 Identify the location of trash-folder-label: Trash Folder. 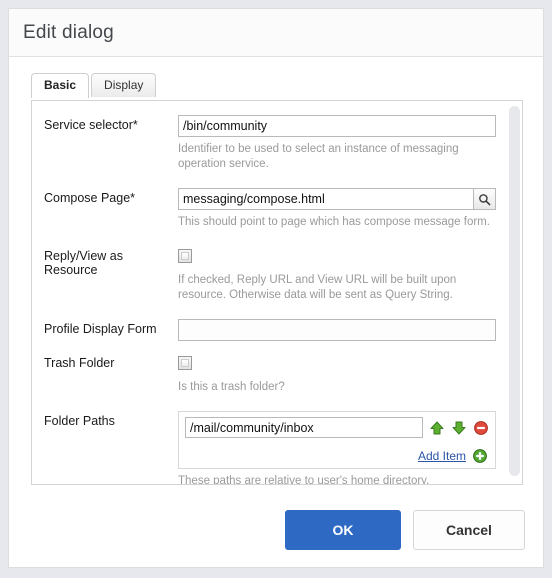
(79, 363).